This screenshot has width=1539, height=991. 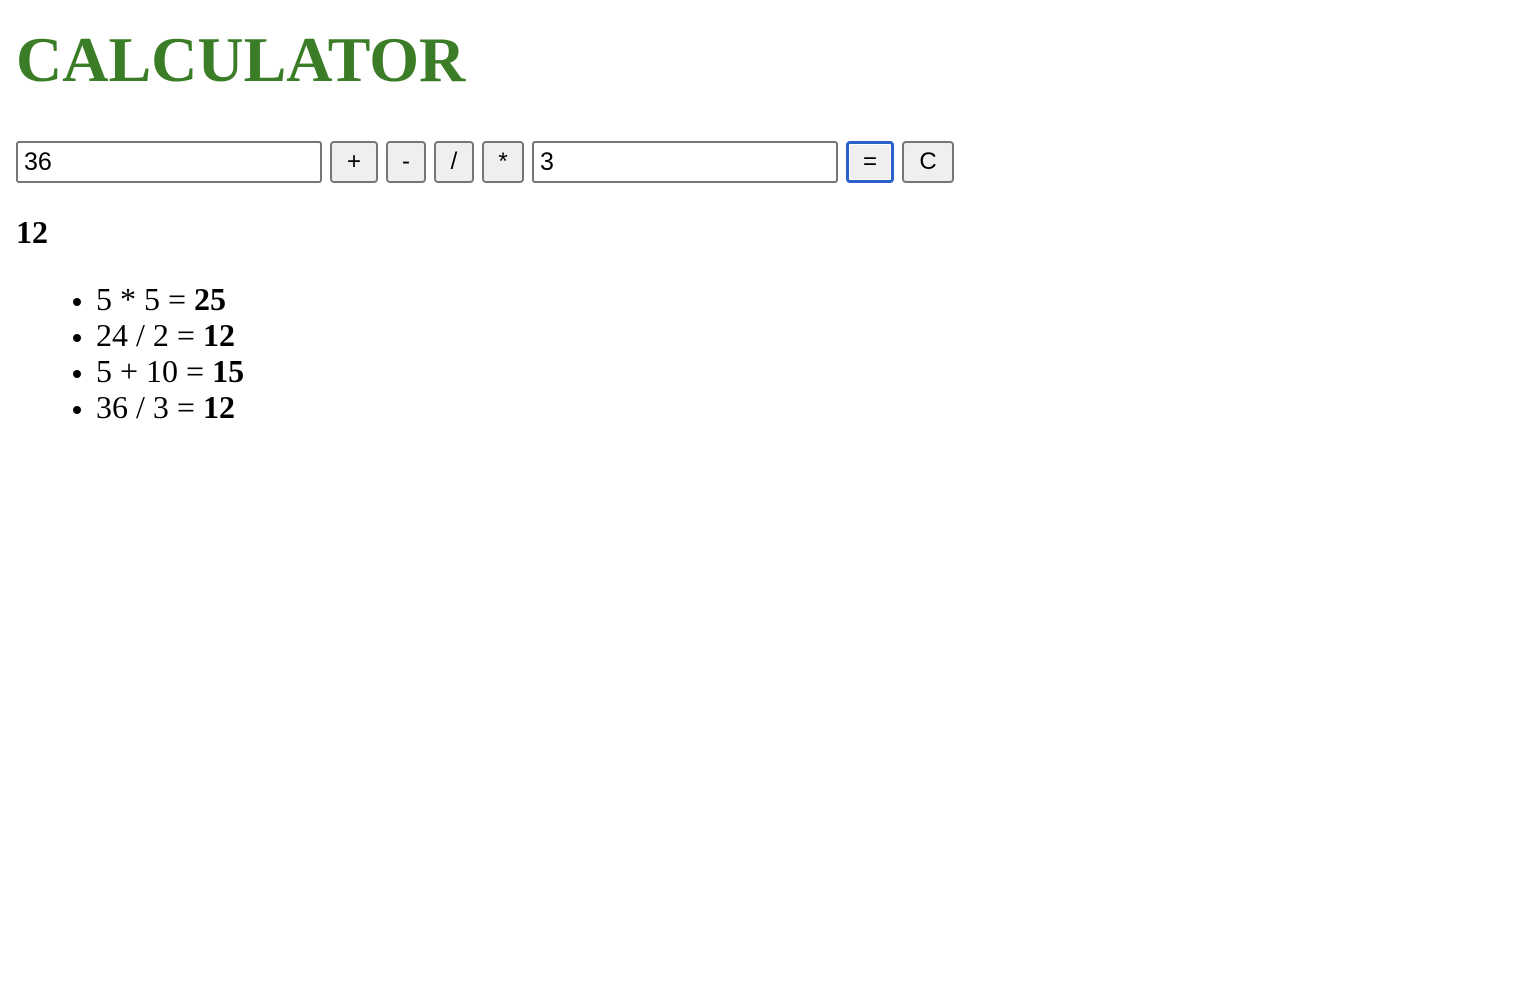 What do you see at coordinates (354, 162) in the screenshot?
I see `add-button: +` at bounding box center [354, 162].